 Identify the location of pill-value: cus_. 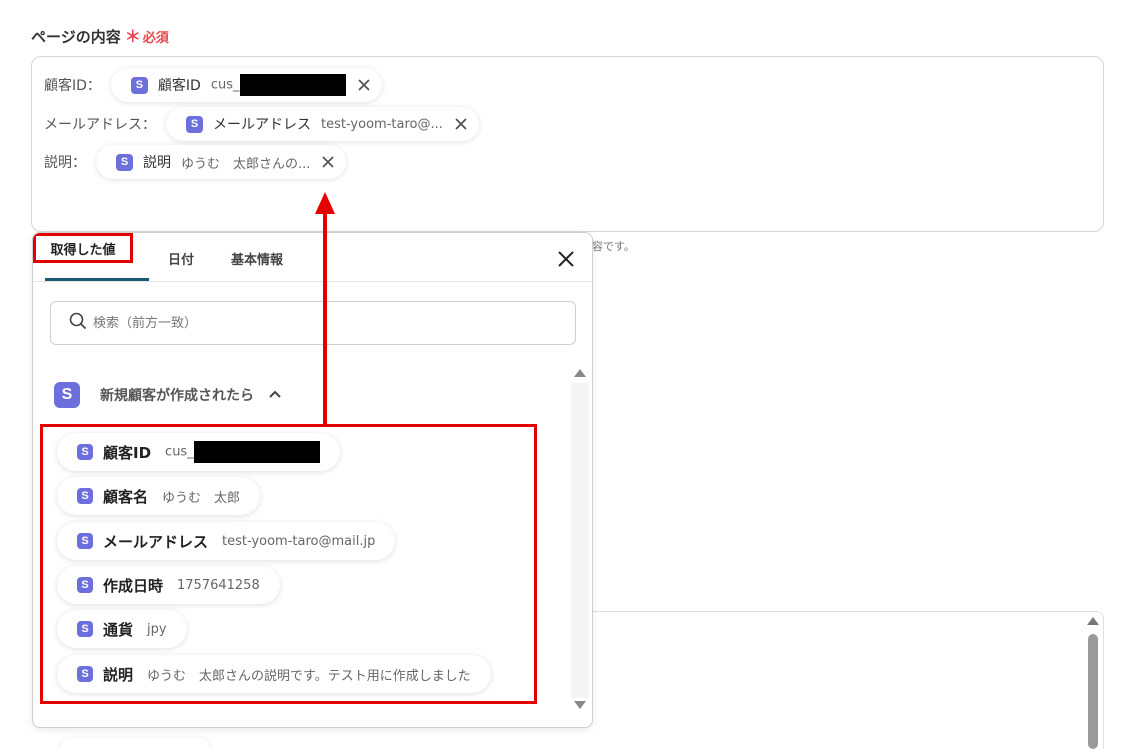
(278, 85).